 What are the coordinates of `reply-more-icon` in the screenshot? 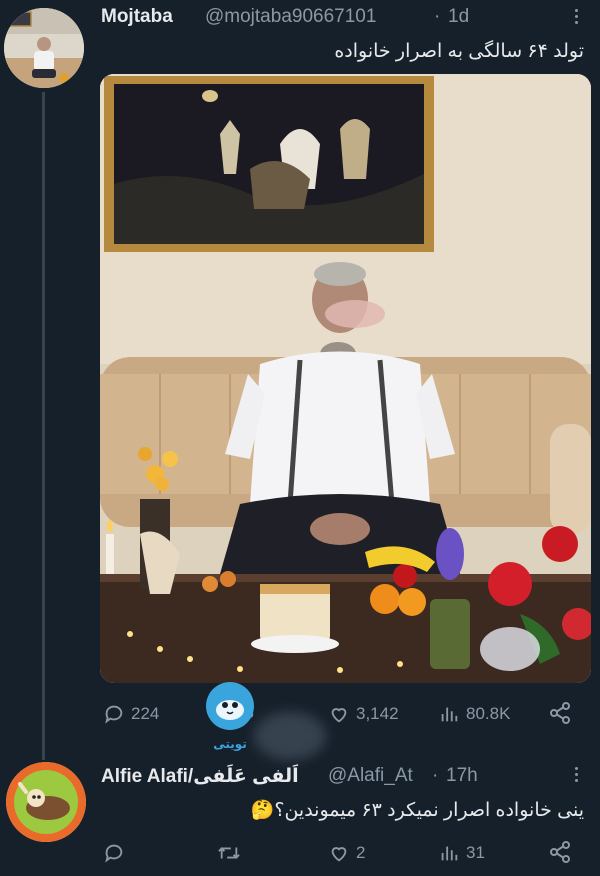 It's located at (576, 774).